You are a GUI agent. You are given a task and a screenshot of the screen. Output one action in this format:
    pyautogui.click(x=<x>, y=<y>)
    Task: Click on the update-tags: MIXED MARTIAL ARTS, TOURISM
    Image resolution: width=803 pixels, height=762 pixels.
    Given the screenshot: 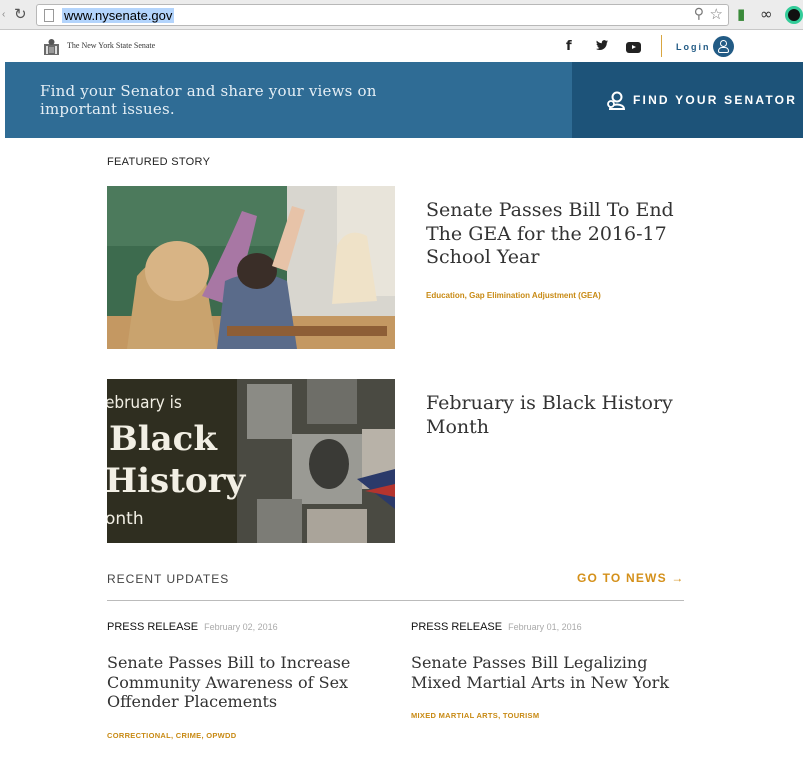 What is the action you would take?
    pyautogui.click(x=556, y=715)
    